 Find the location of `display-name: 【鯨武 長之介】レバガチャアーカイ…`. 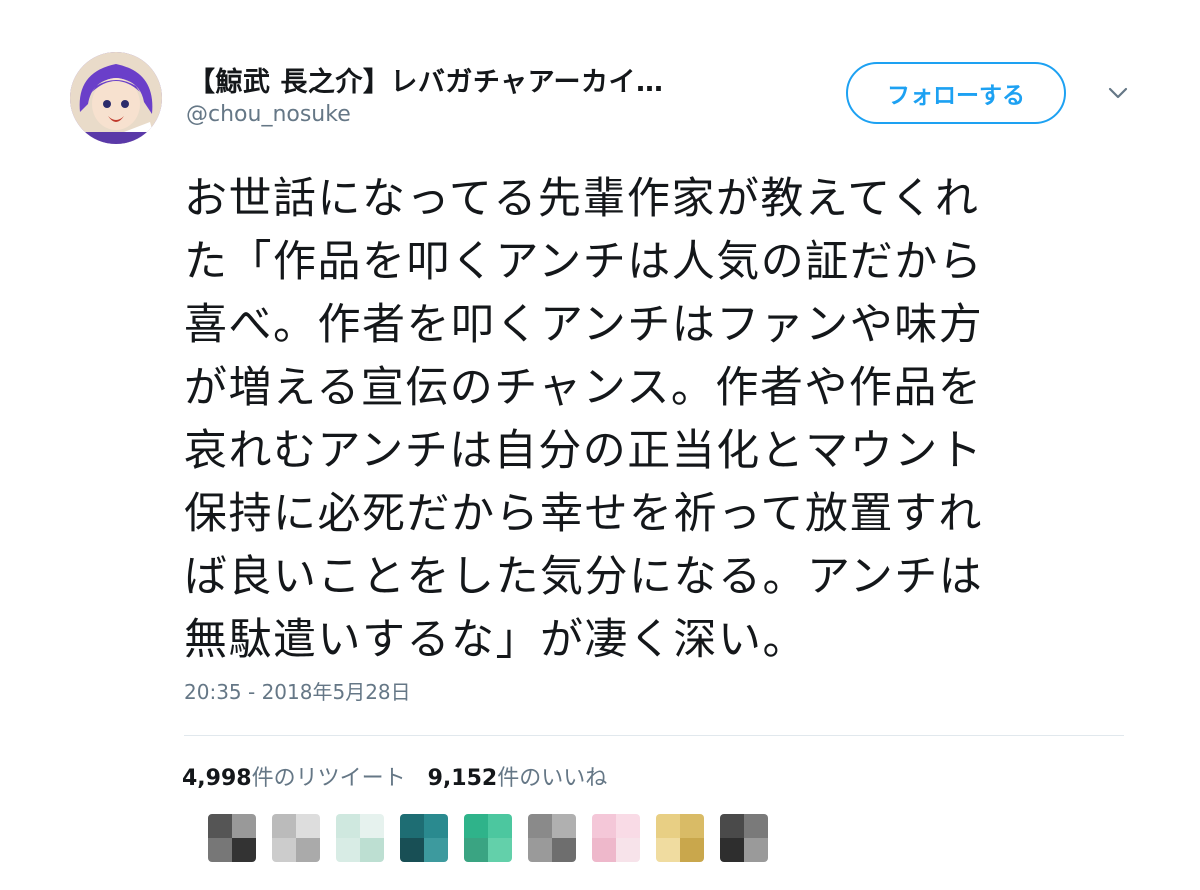

display-name: 【鯨武 長之介】レバガチャアーカイ… is located at coordinates (426, 79).